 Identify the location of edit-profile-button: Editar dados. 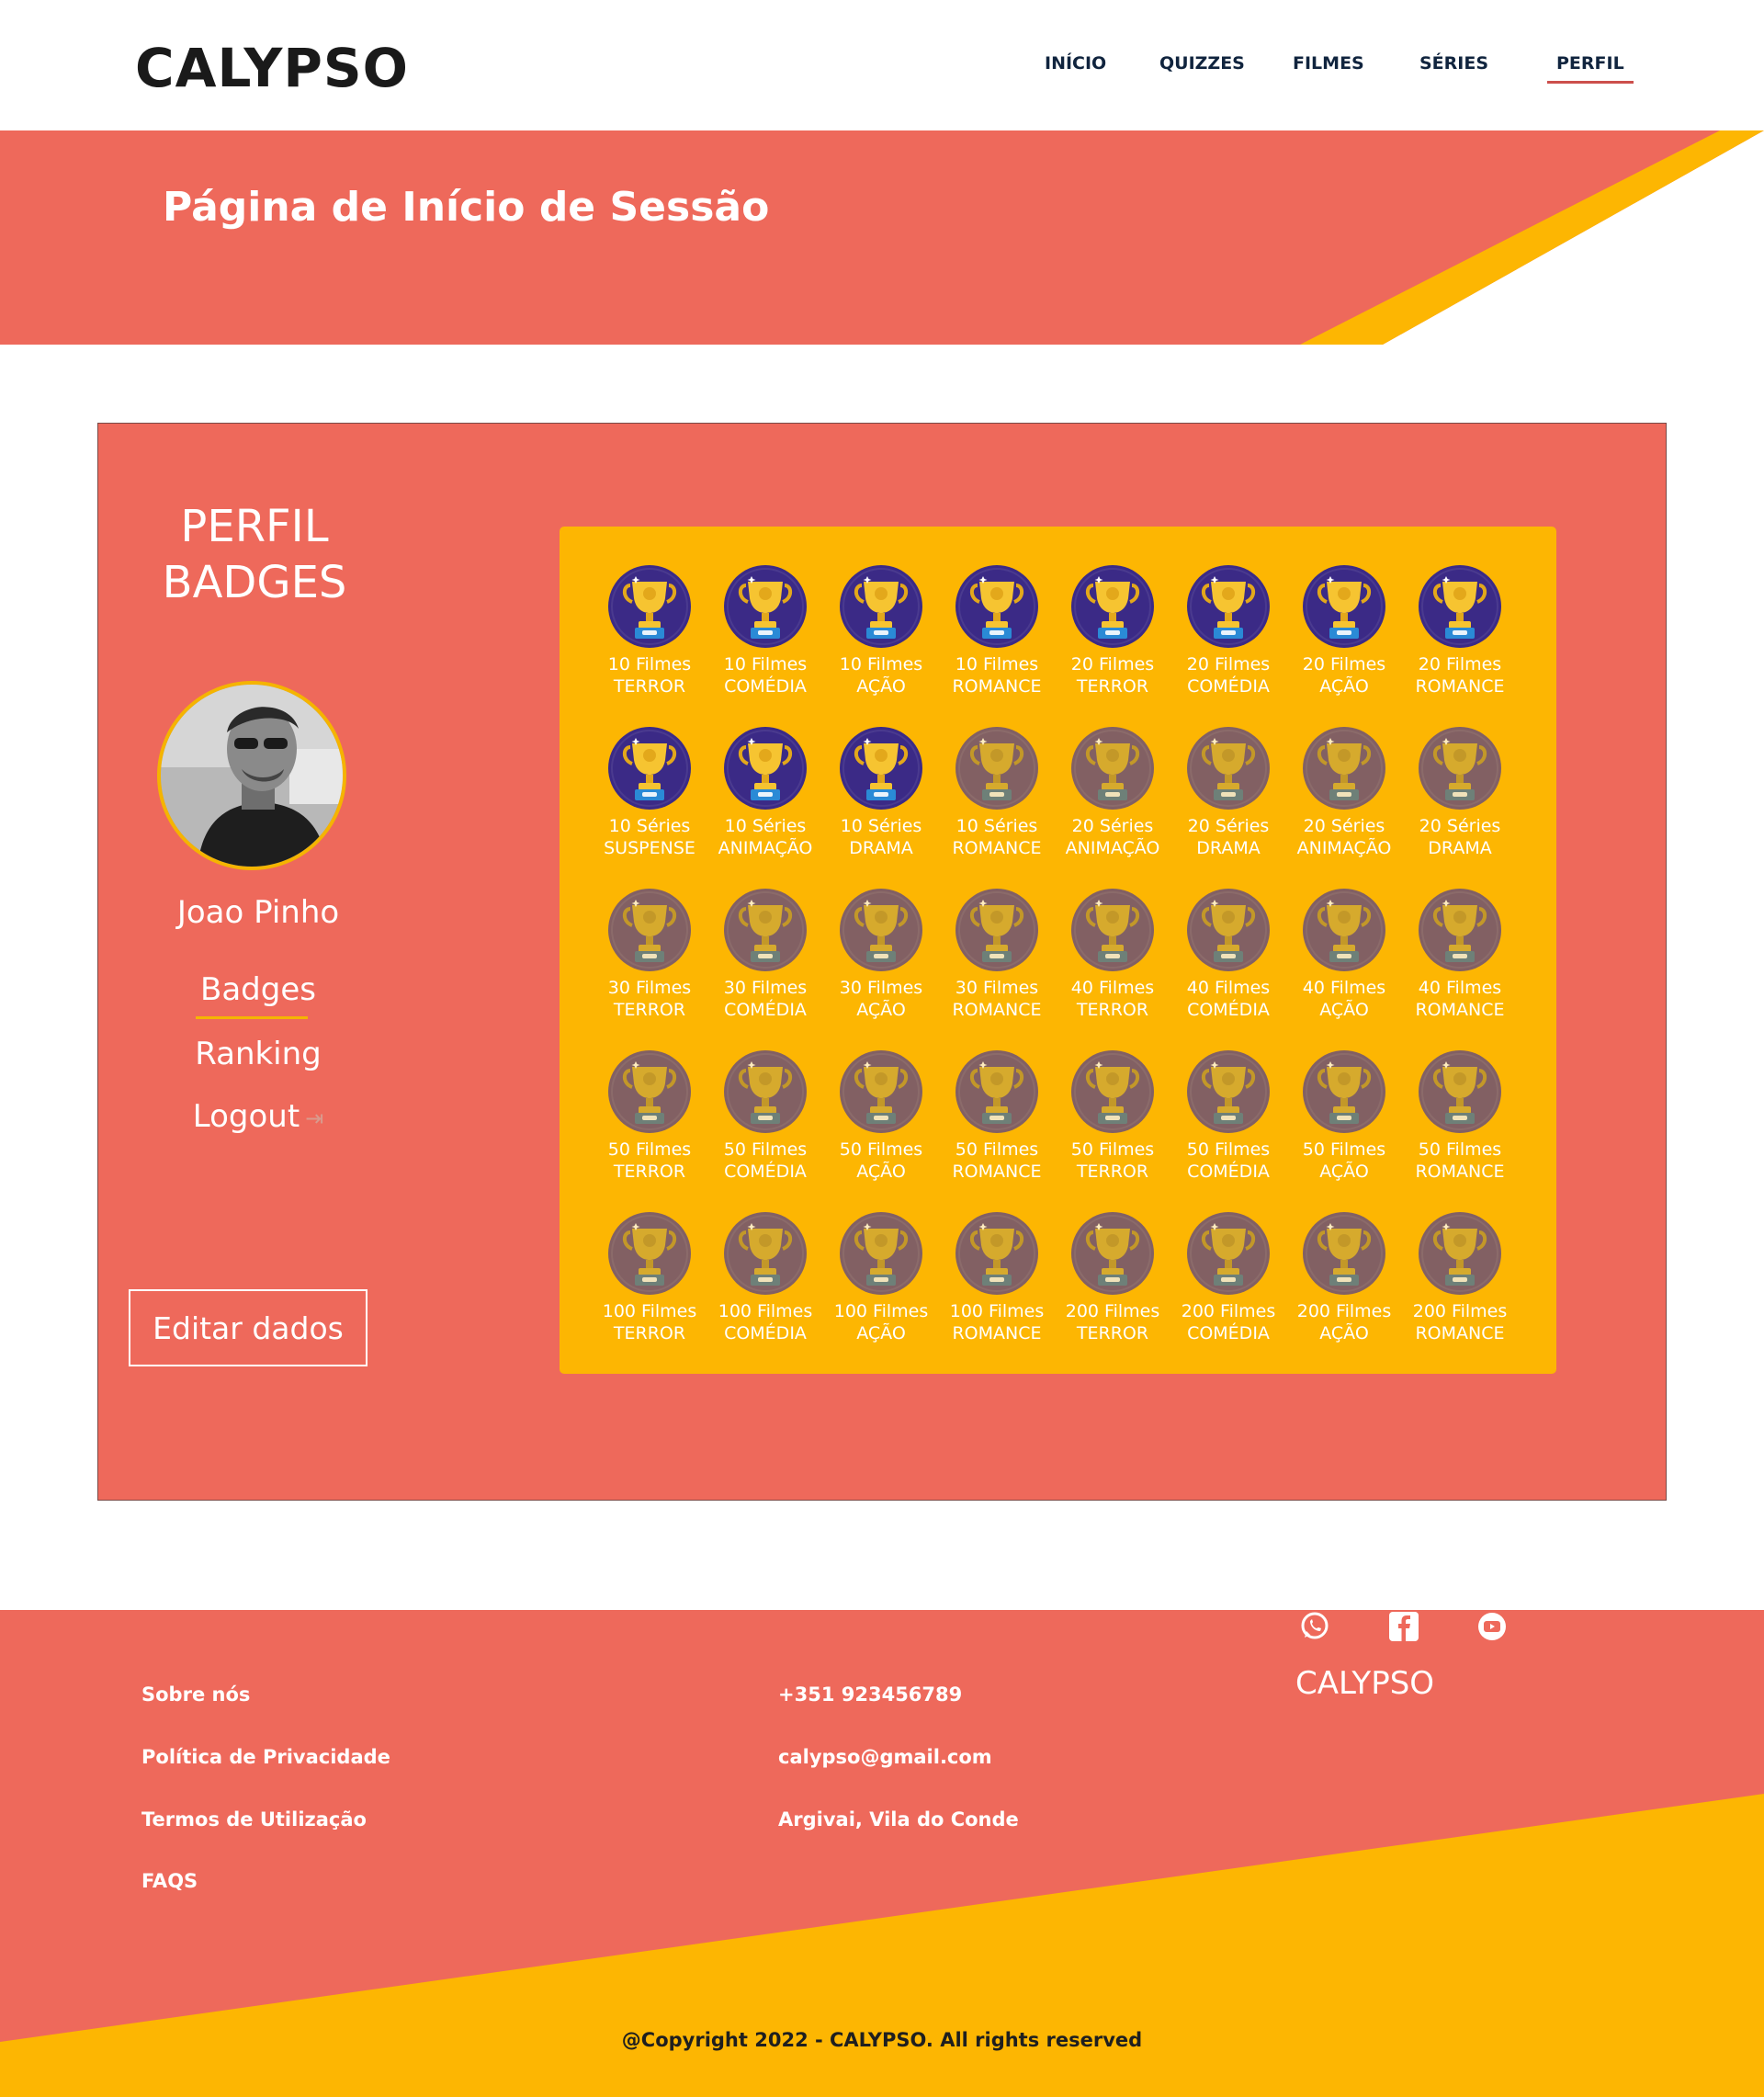
(248, 1327).